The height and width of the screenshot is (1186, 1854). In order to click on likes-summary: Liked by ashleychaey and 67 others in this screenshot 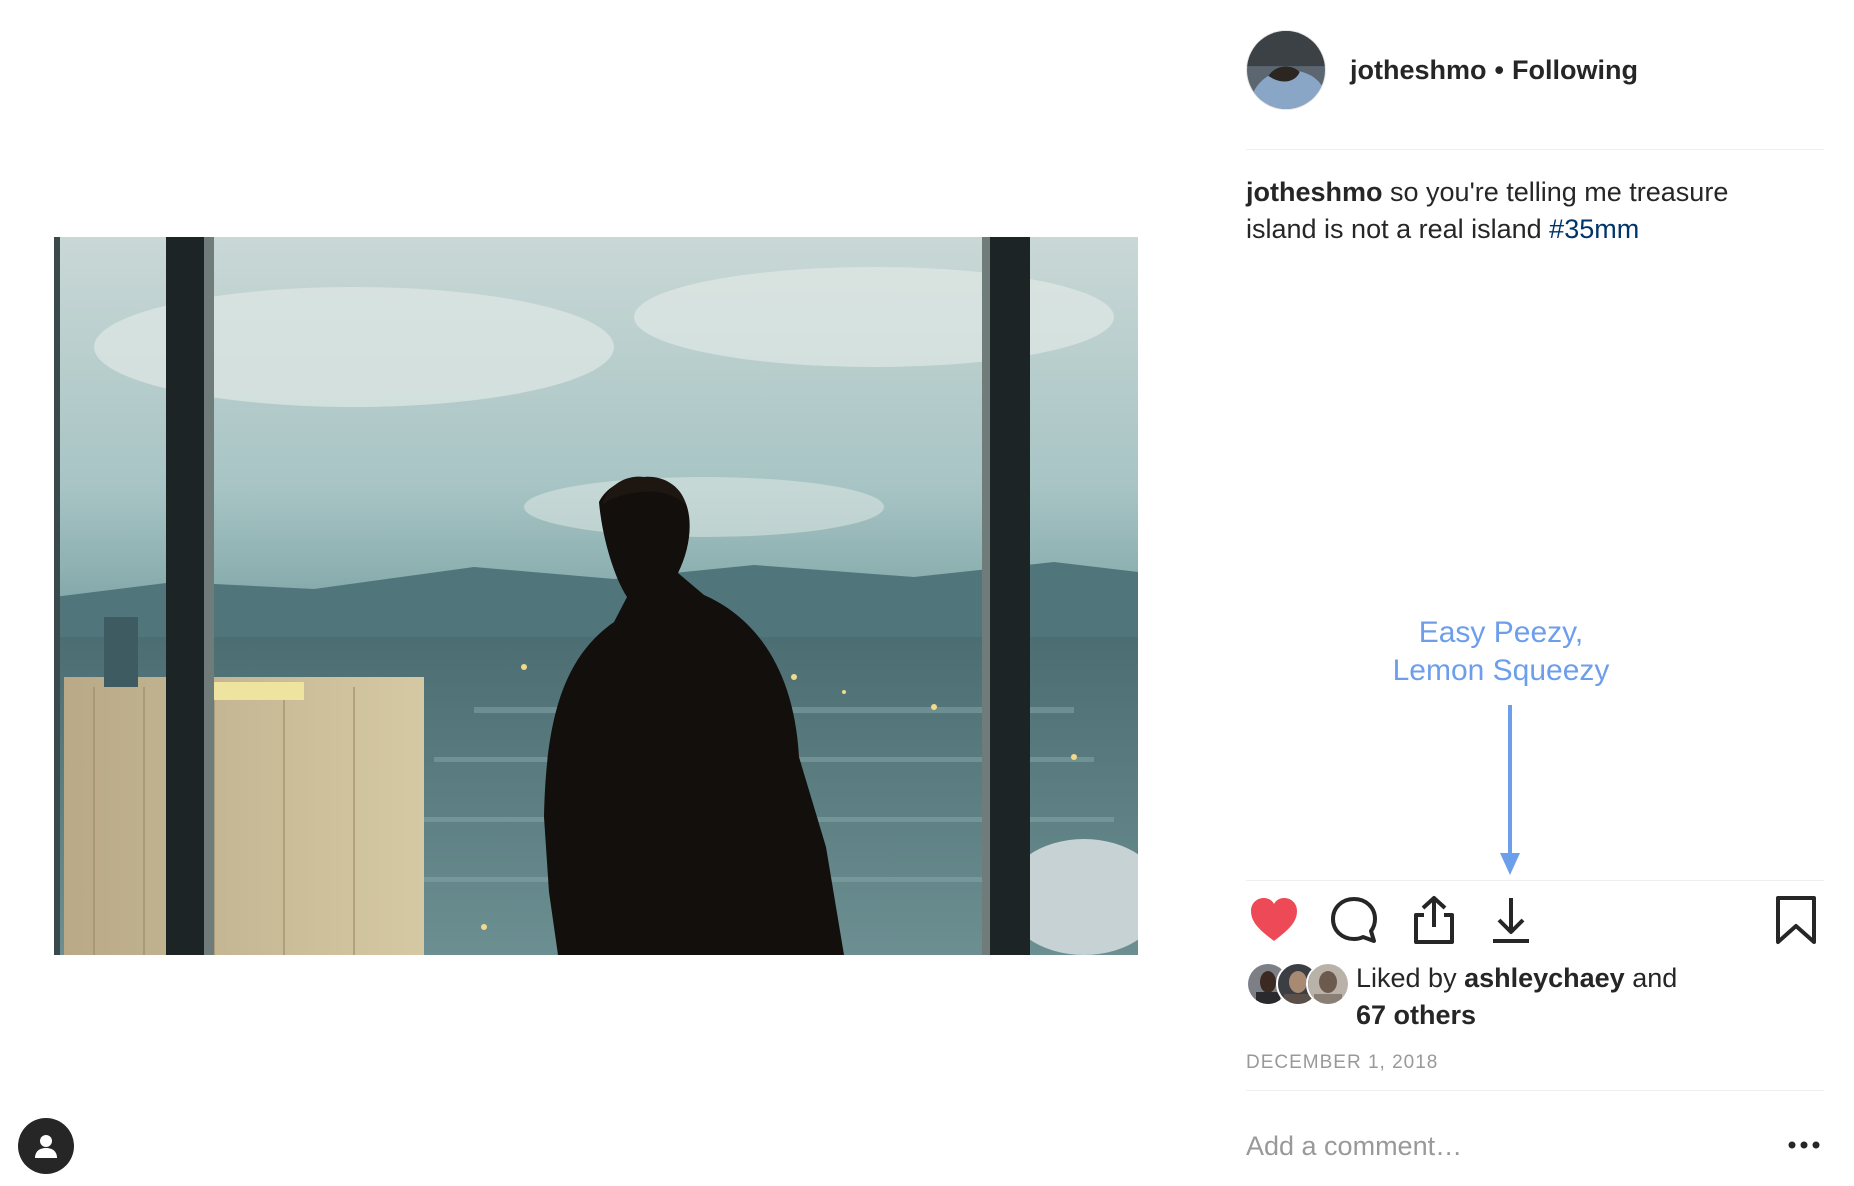, I will do `click(1535, 1000)`.